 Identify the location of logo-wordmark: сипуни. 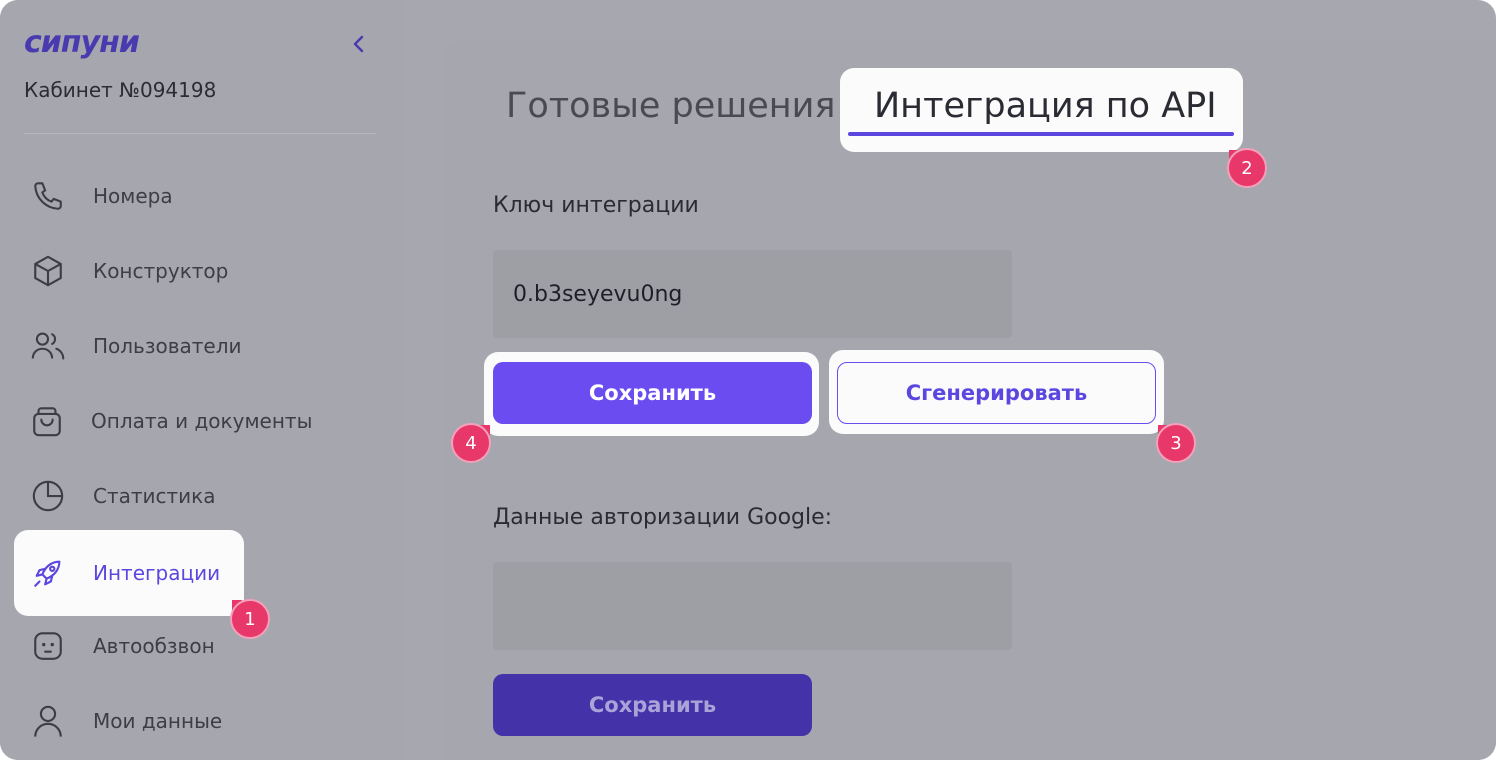
(82, 42).